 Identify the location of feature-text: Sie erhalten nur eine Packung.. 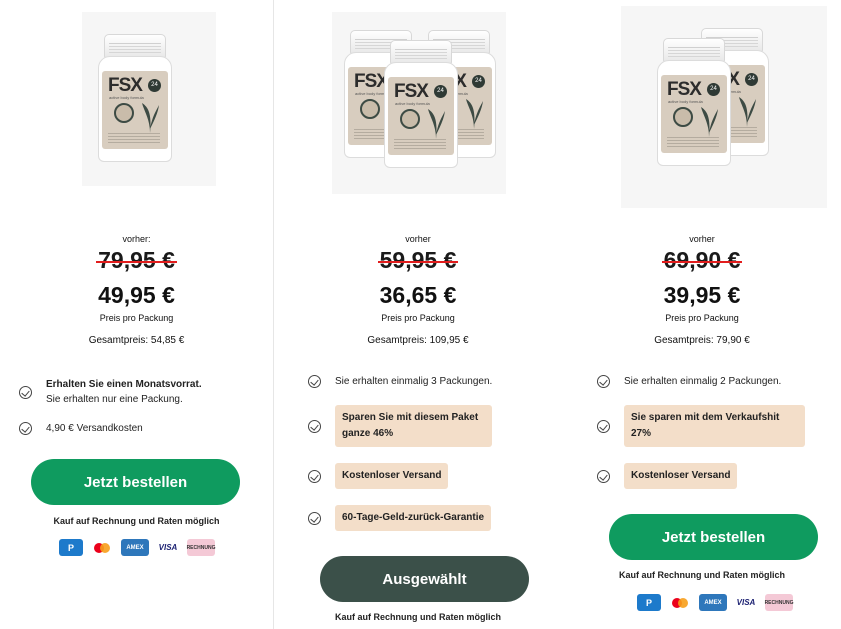
(114, 399).